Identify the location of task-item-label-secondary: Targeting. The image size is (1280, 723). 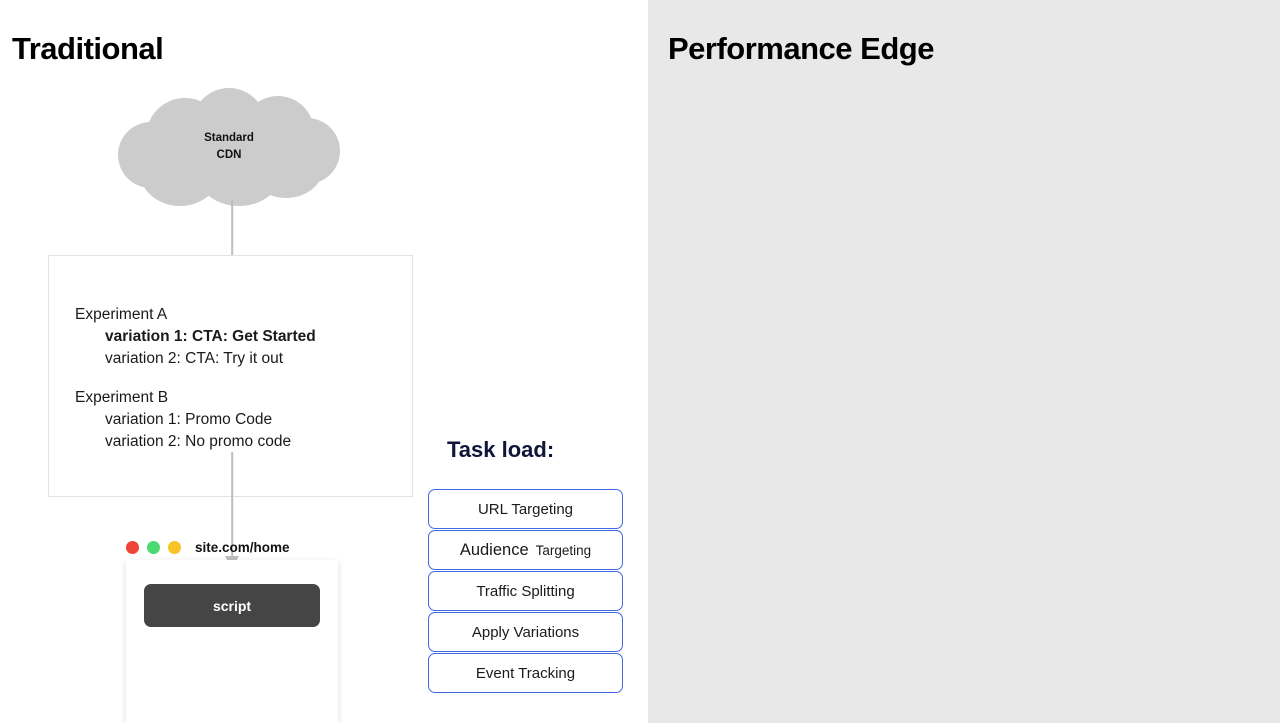
(563, 550).